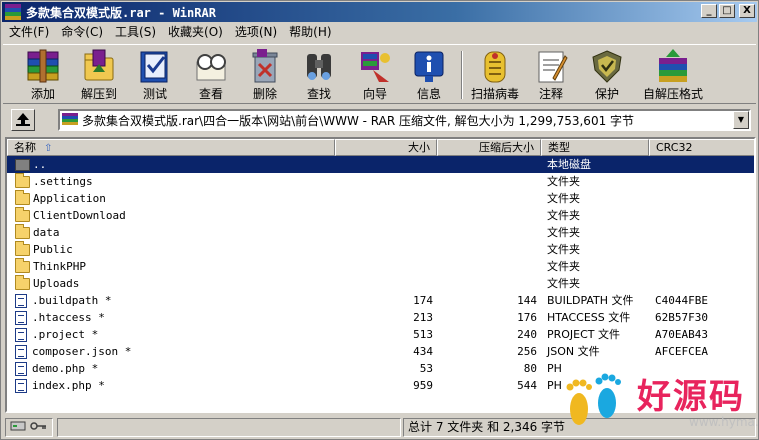 This screenshot has height=440, width=759. I want to click on menu-tools: 工具(S), so click(135, 32).